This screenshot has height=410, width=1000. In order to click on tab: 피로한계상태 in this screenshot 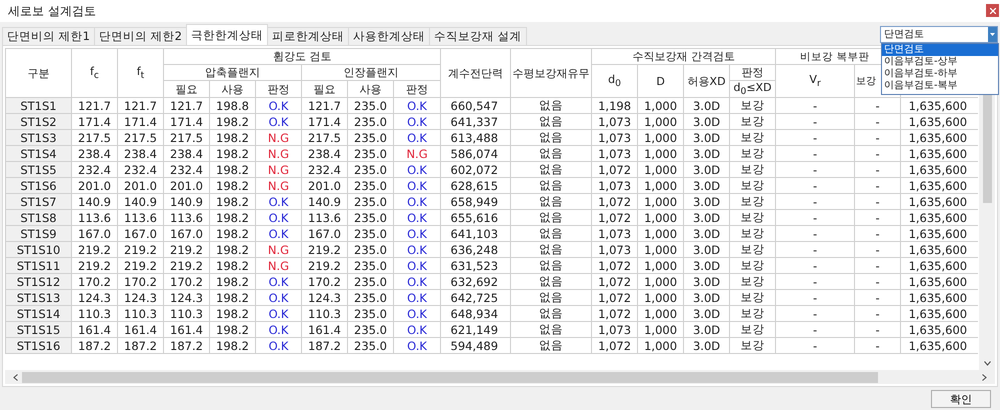, I will do `click(307, 36)`.